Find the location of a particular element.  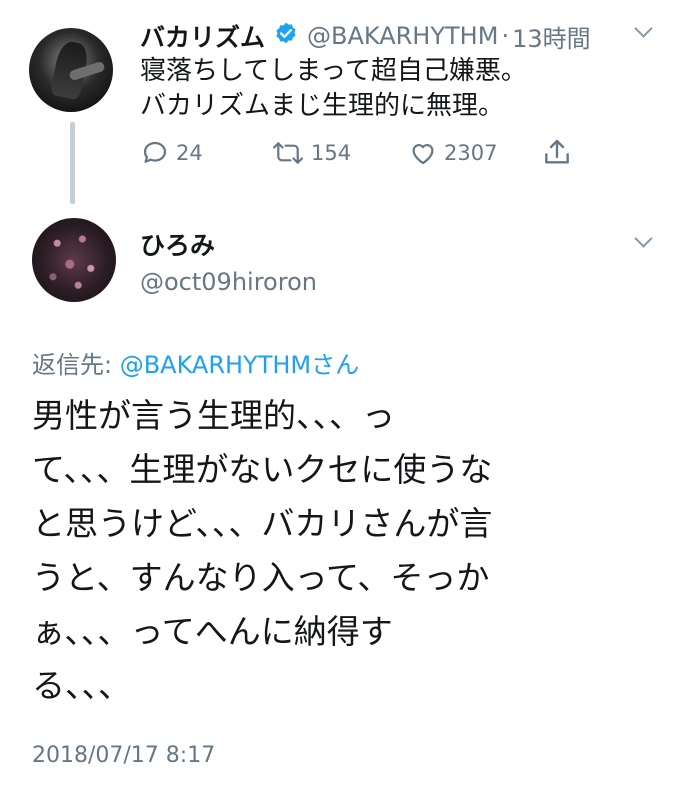

display-name: バカリズム is located at coordinates (202, 36).